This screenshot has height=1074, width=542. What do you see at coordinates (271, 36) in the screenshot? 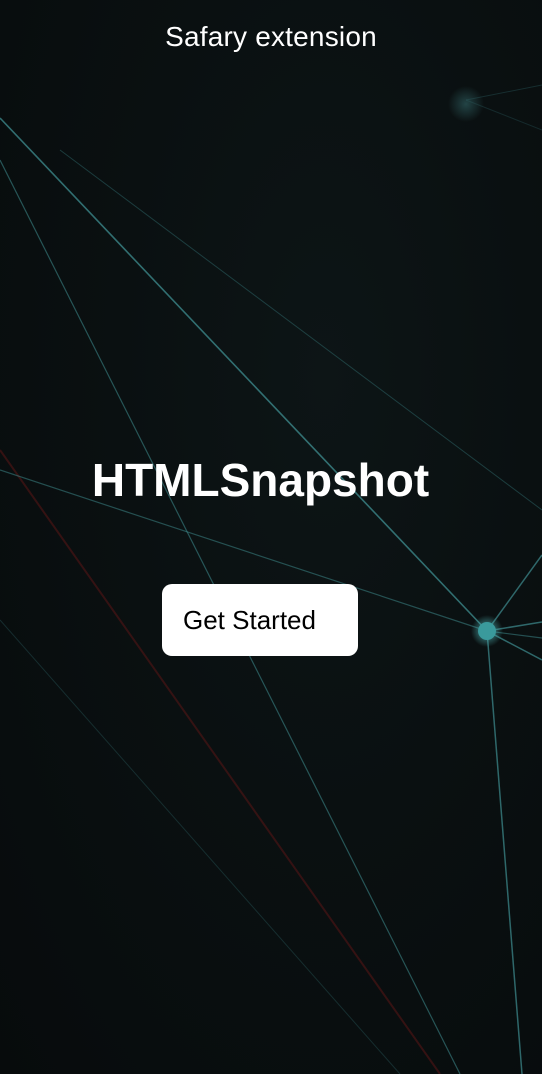
I see `page-title: Safary extension` at bounding box center [271, 36].